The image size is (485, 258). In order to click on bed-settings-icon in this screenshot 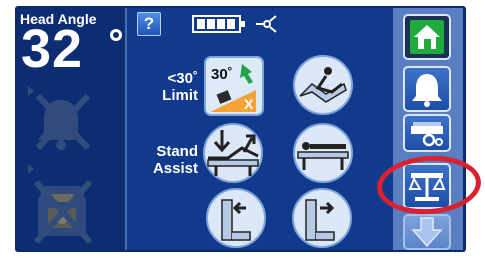, I will do `click(427, 134)`.